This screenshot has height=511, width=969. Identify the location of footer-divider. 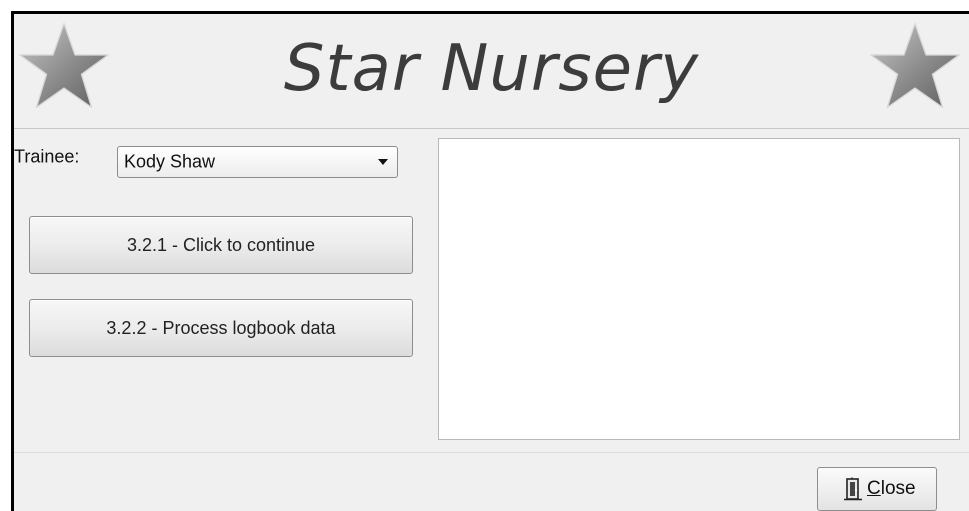
(491, 452).